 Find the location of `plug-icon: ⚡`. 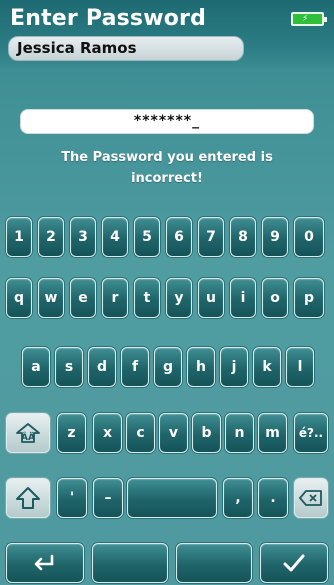

plug-icon: ⚡ is located at coordinates (305, 19).